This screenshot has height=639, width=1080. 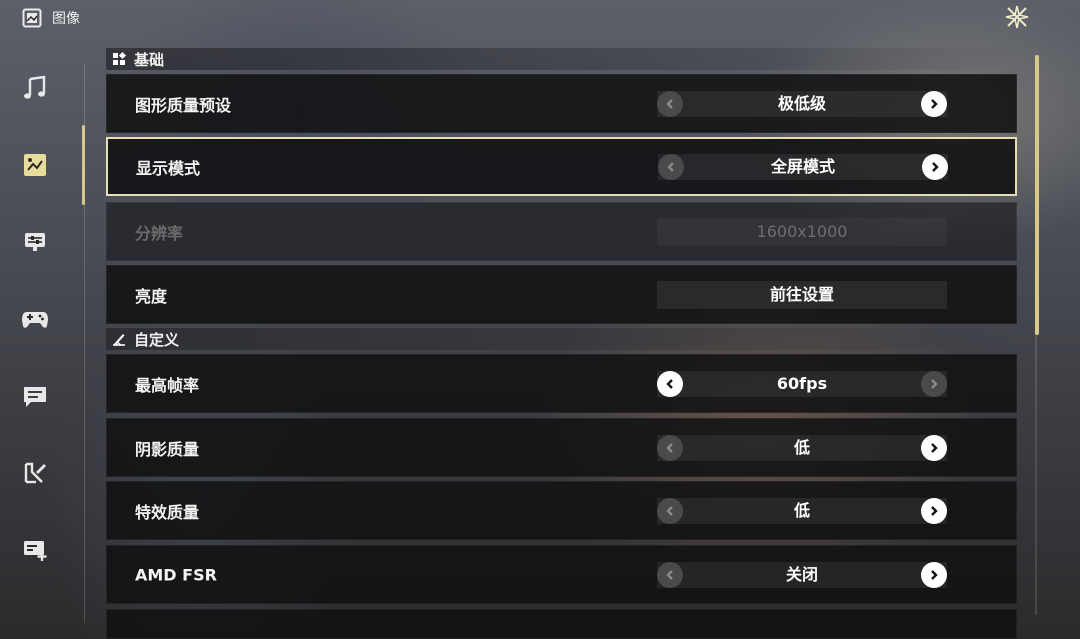 What do you see at coordinates (159, 233) in the screenshot?
I see `setting-label: 分辨率` at bounding box center [159, 233].